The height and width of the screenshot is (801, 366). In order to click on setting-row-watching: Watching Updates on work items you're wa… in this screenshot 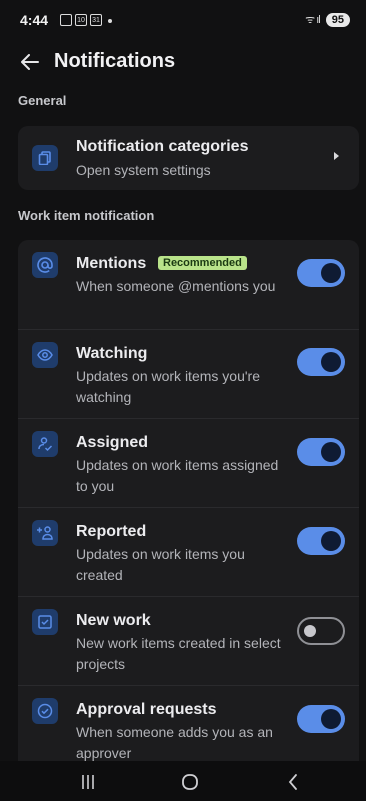, I will do `click(188, 374)`.